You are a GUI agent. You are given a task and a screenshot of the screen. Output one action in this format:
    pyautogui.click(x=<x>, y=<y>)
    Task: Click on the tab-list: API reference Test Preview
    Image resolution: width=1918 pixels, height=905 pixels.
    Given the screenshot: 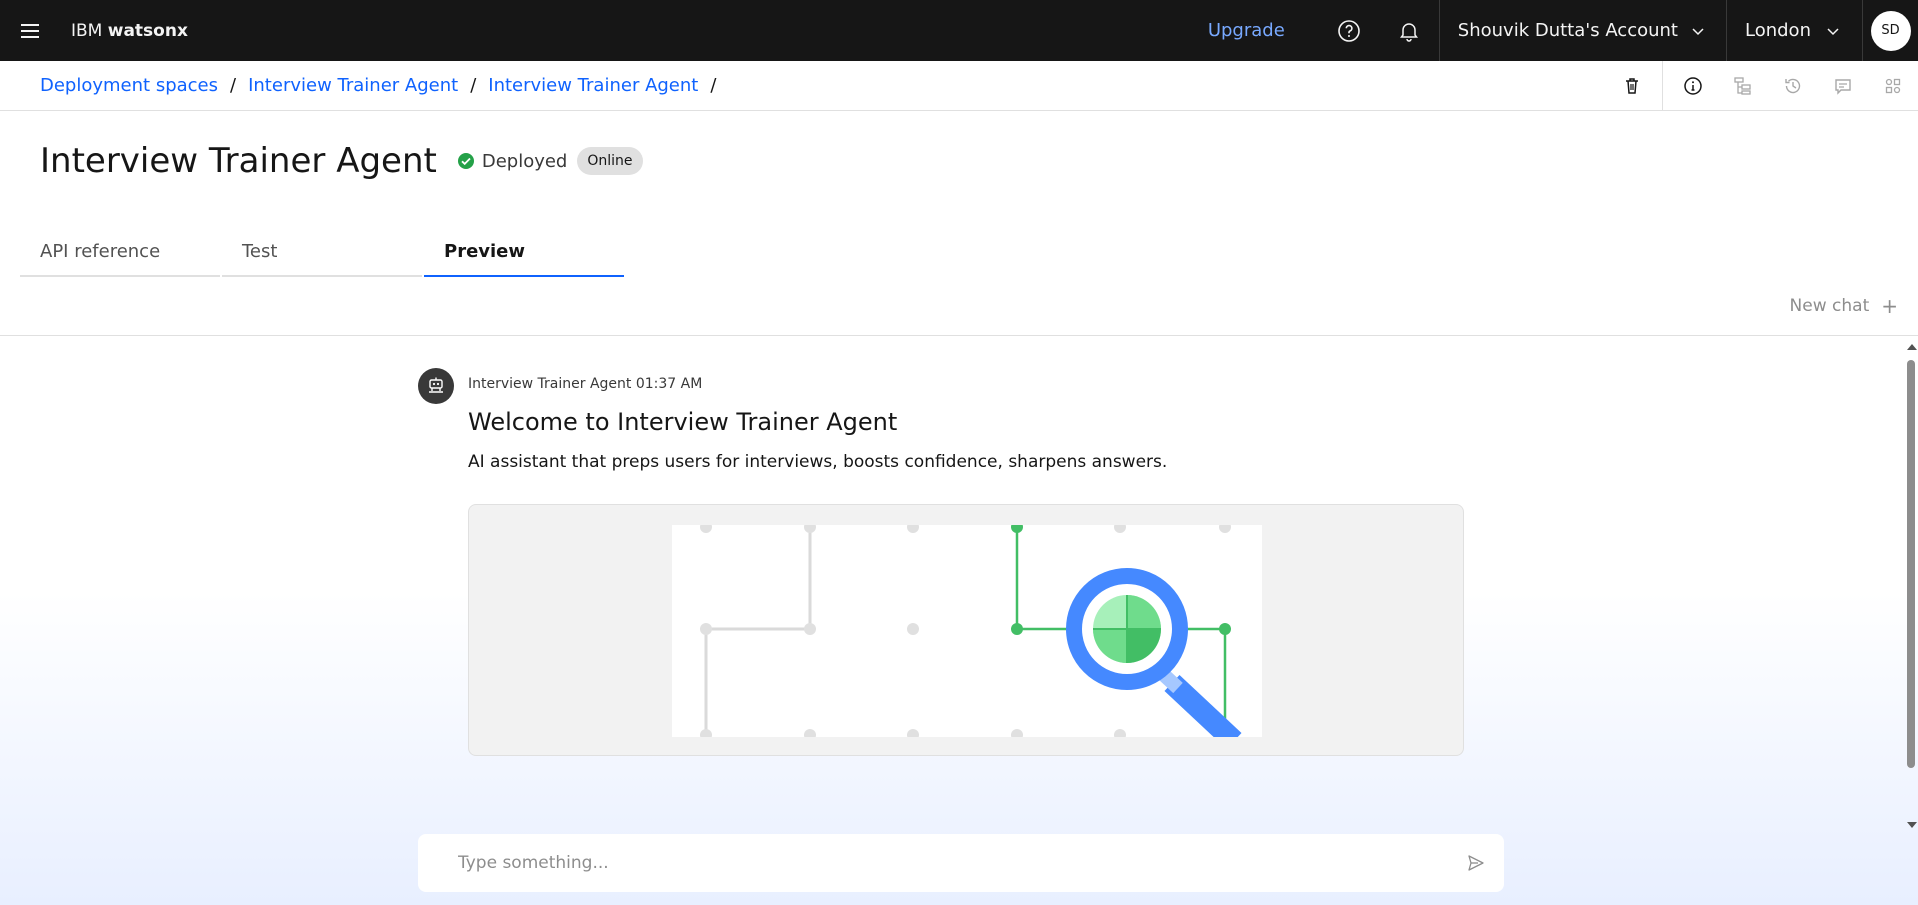 What is the action you would take?
    pyautogui.click(x=323, y=254)
    